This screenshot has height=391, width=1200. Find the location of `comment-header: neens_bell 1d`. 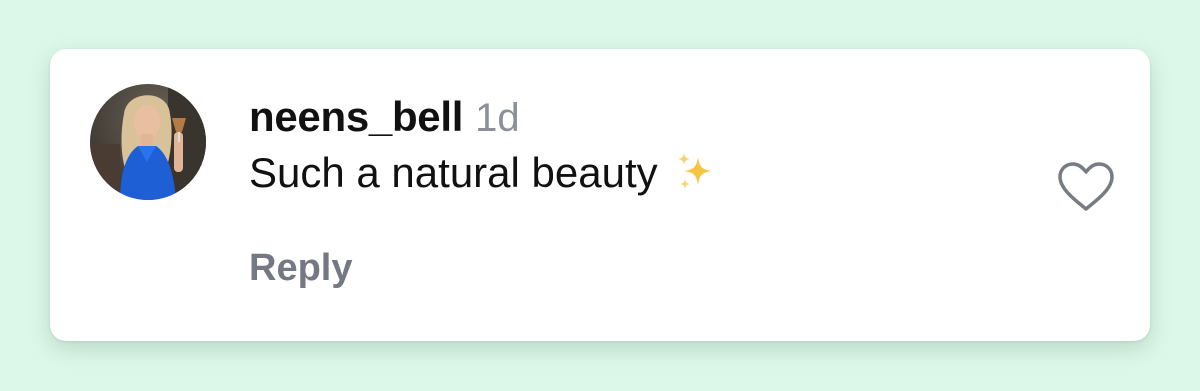

comment-header: neens_bell 1d is located at coordinates (483, 117).